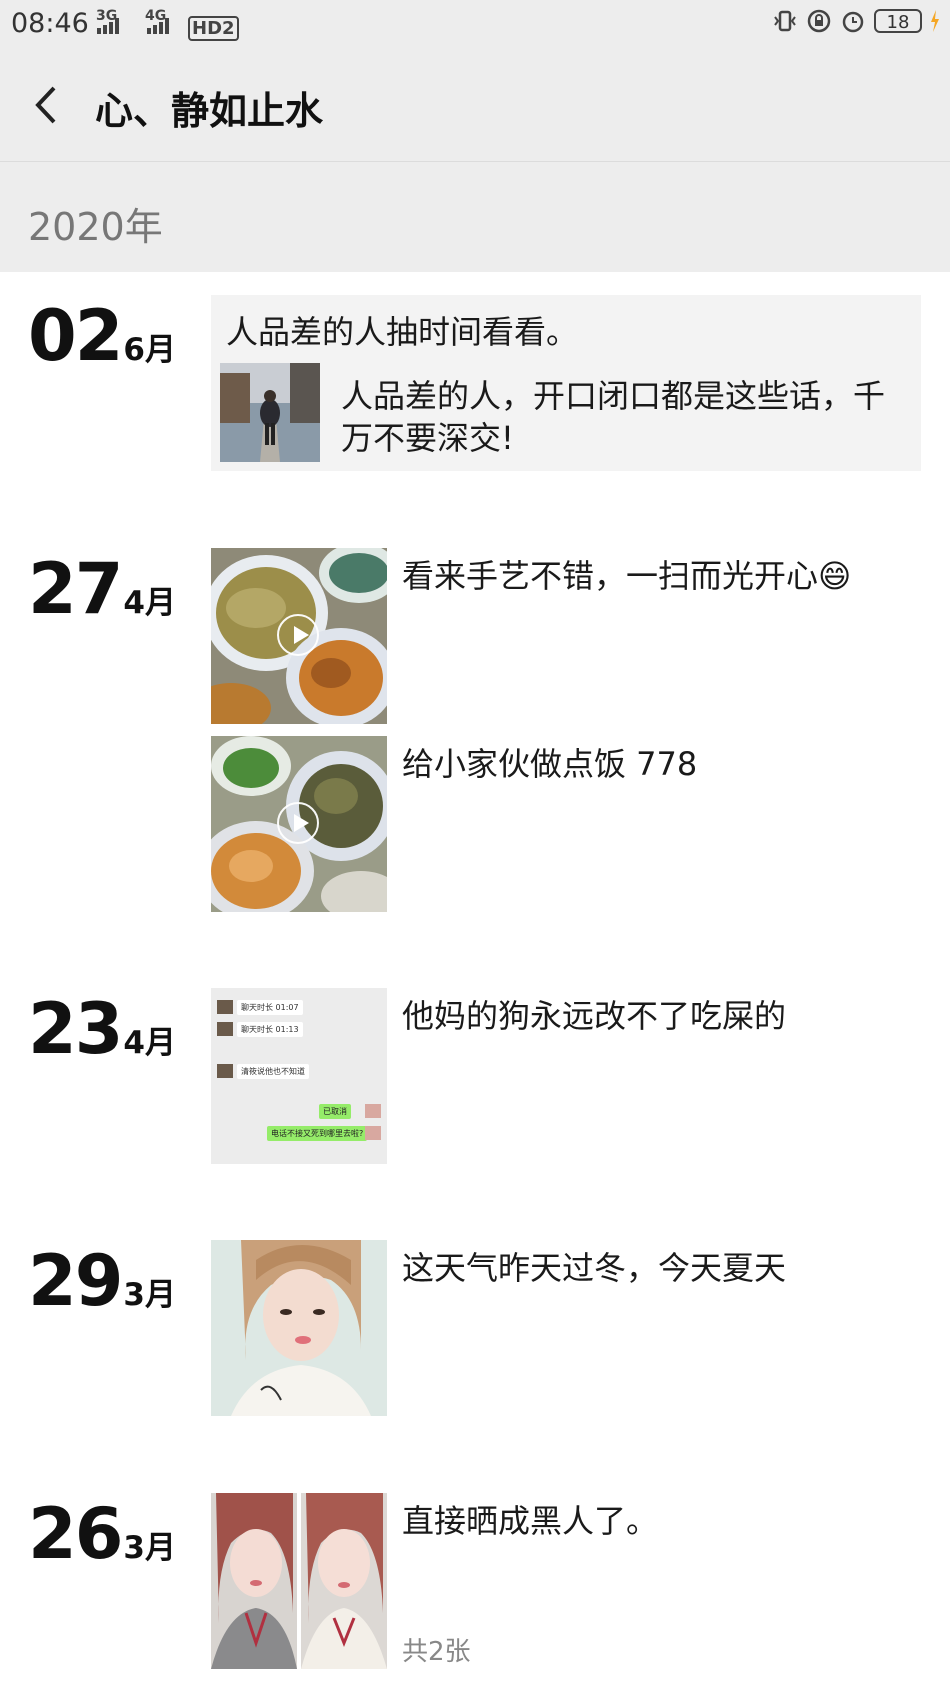  Describe the element at coordinates (75, 1534) in the screenshot. I see `date-day: 26` at that location.